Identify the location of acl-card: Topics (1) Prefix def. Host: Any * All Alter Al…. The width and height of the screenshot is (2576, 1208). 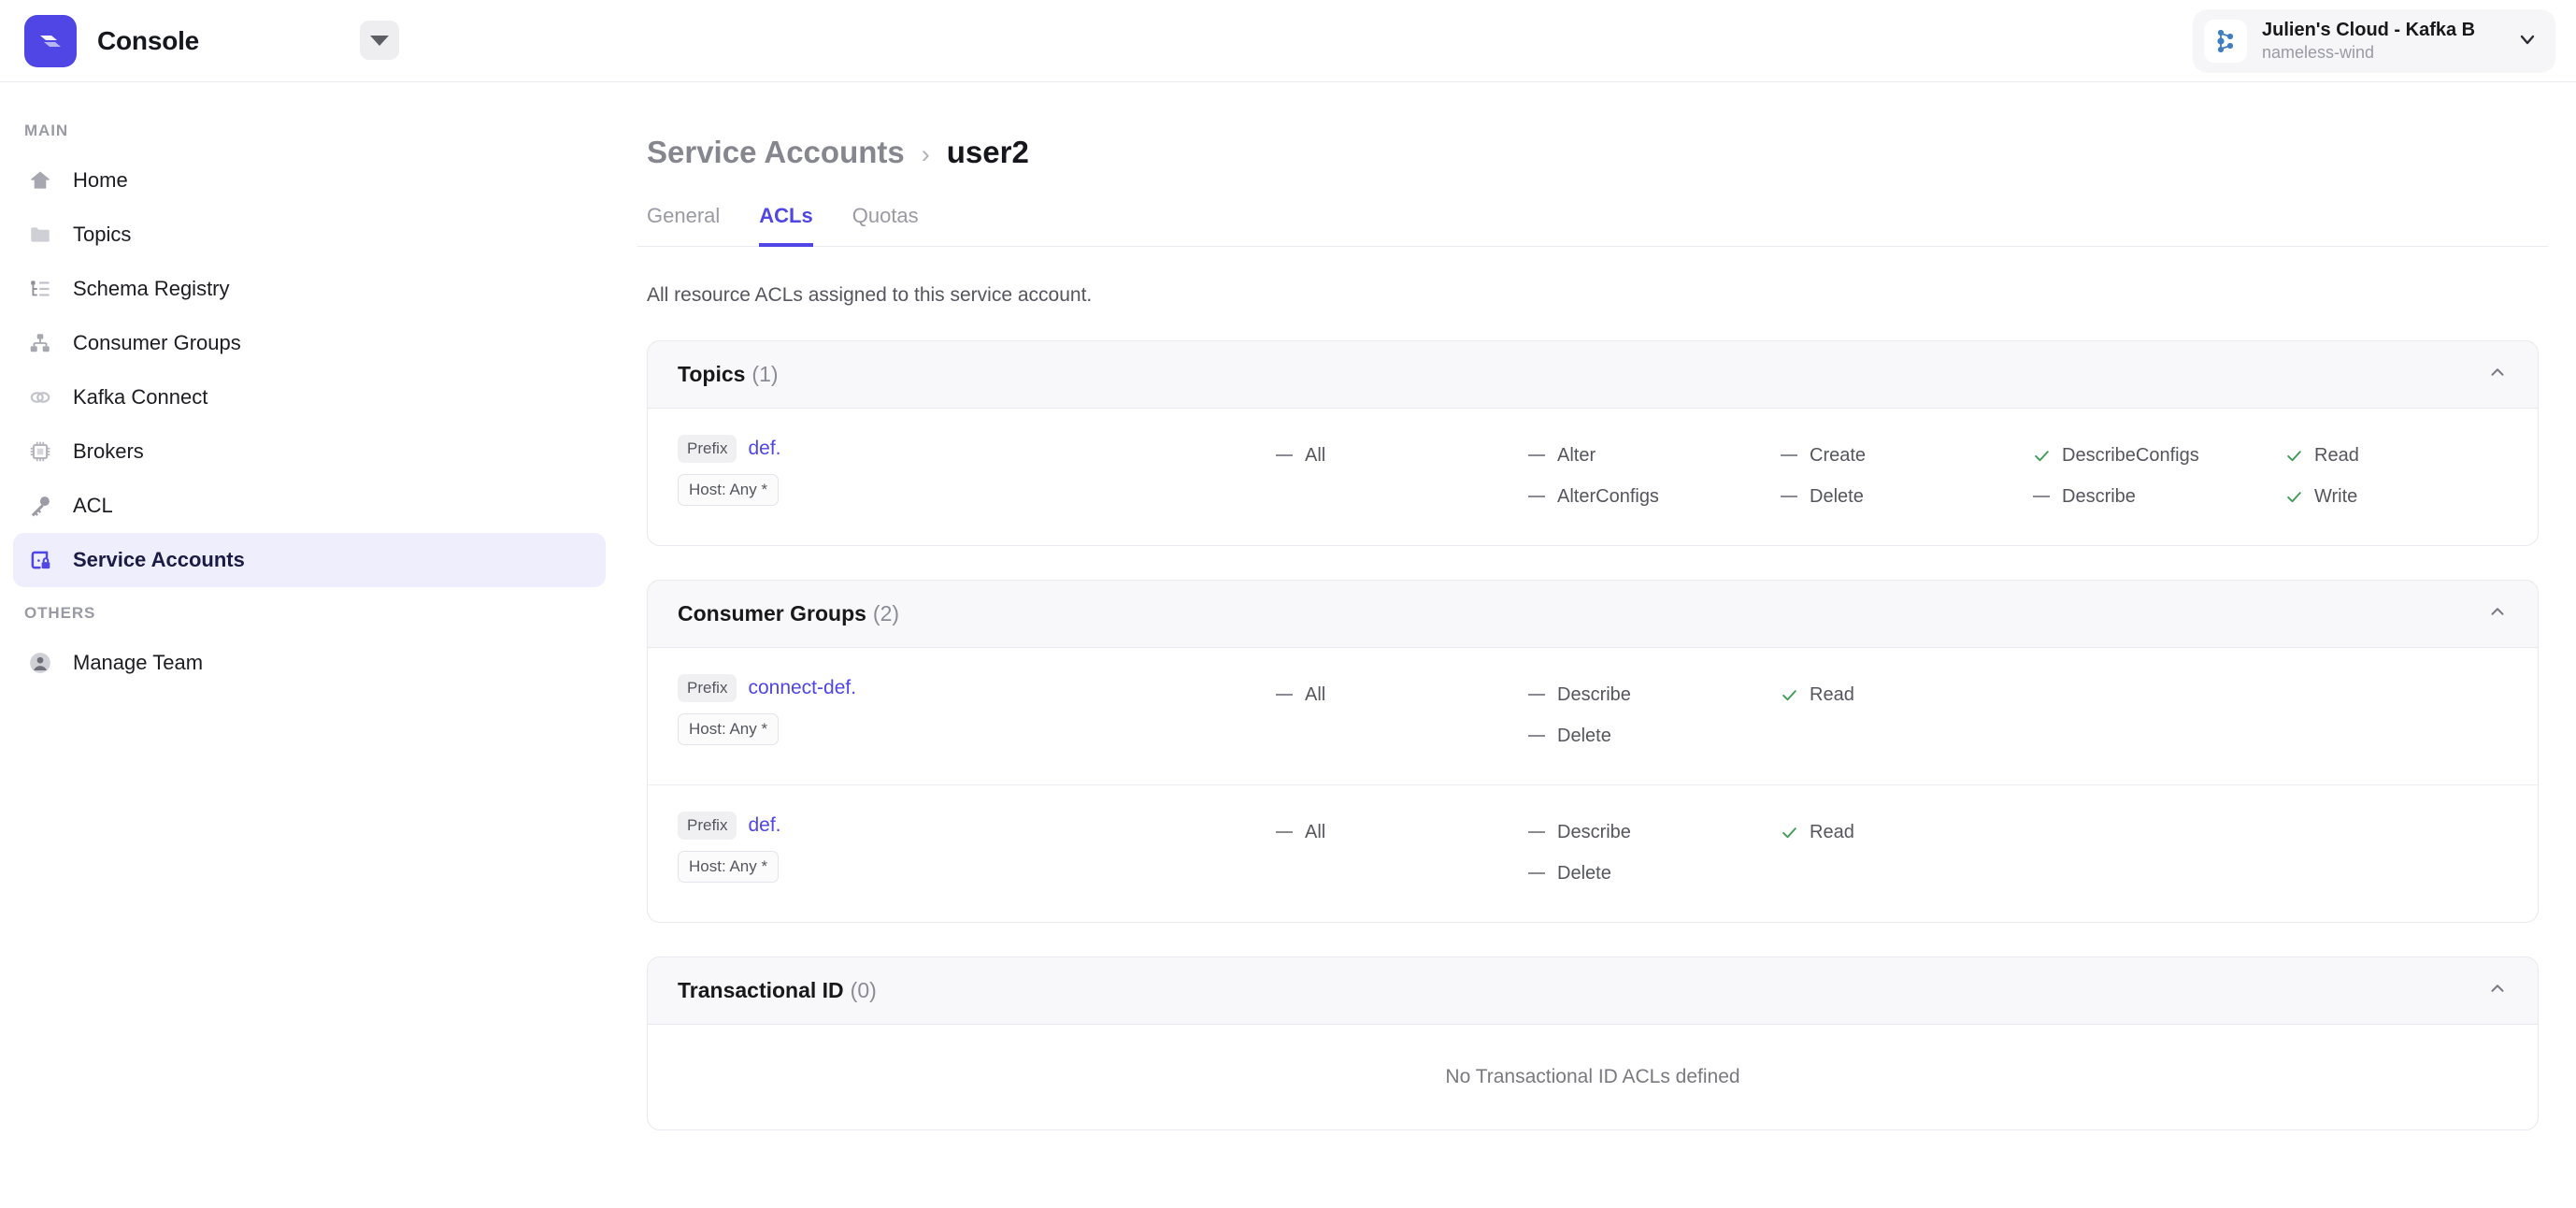
(1593, 443).